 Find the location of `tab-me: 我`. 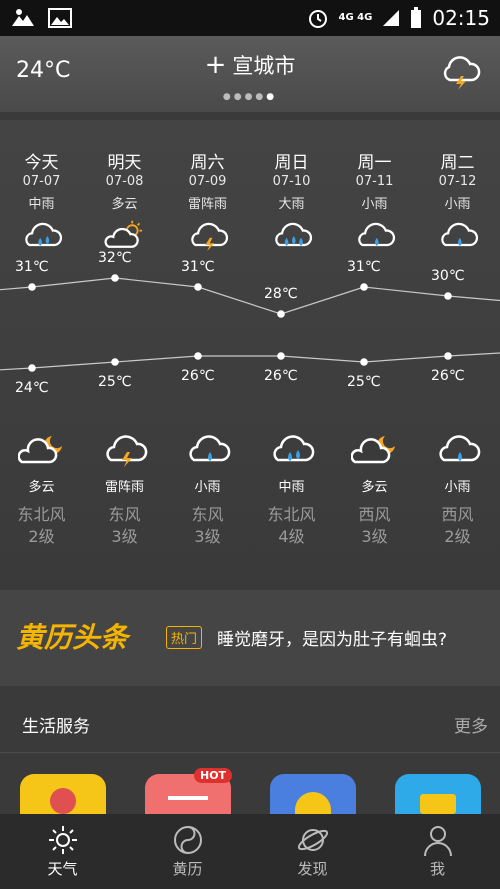

tab-me: 我 is located at coordinates (437, 851).